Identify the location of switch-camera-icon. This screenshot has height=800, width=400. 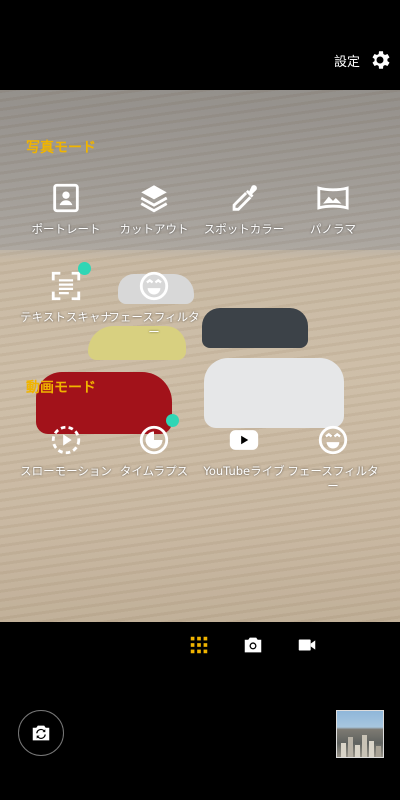
(41, 733).